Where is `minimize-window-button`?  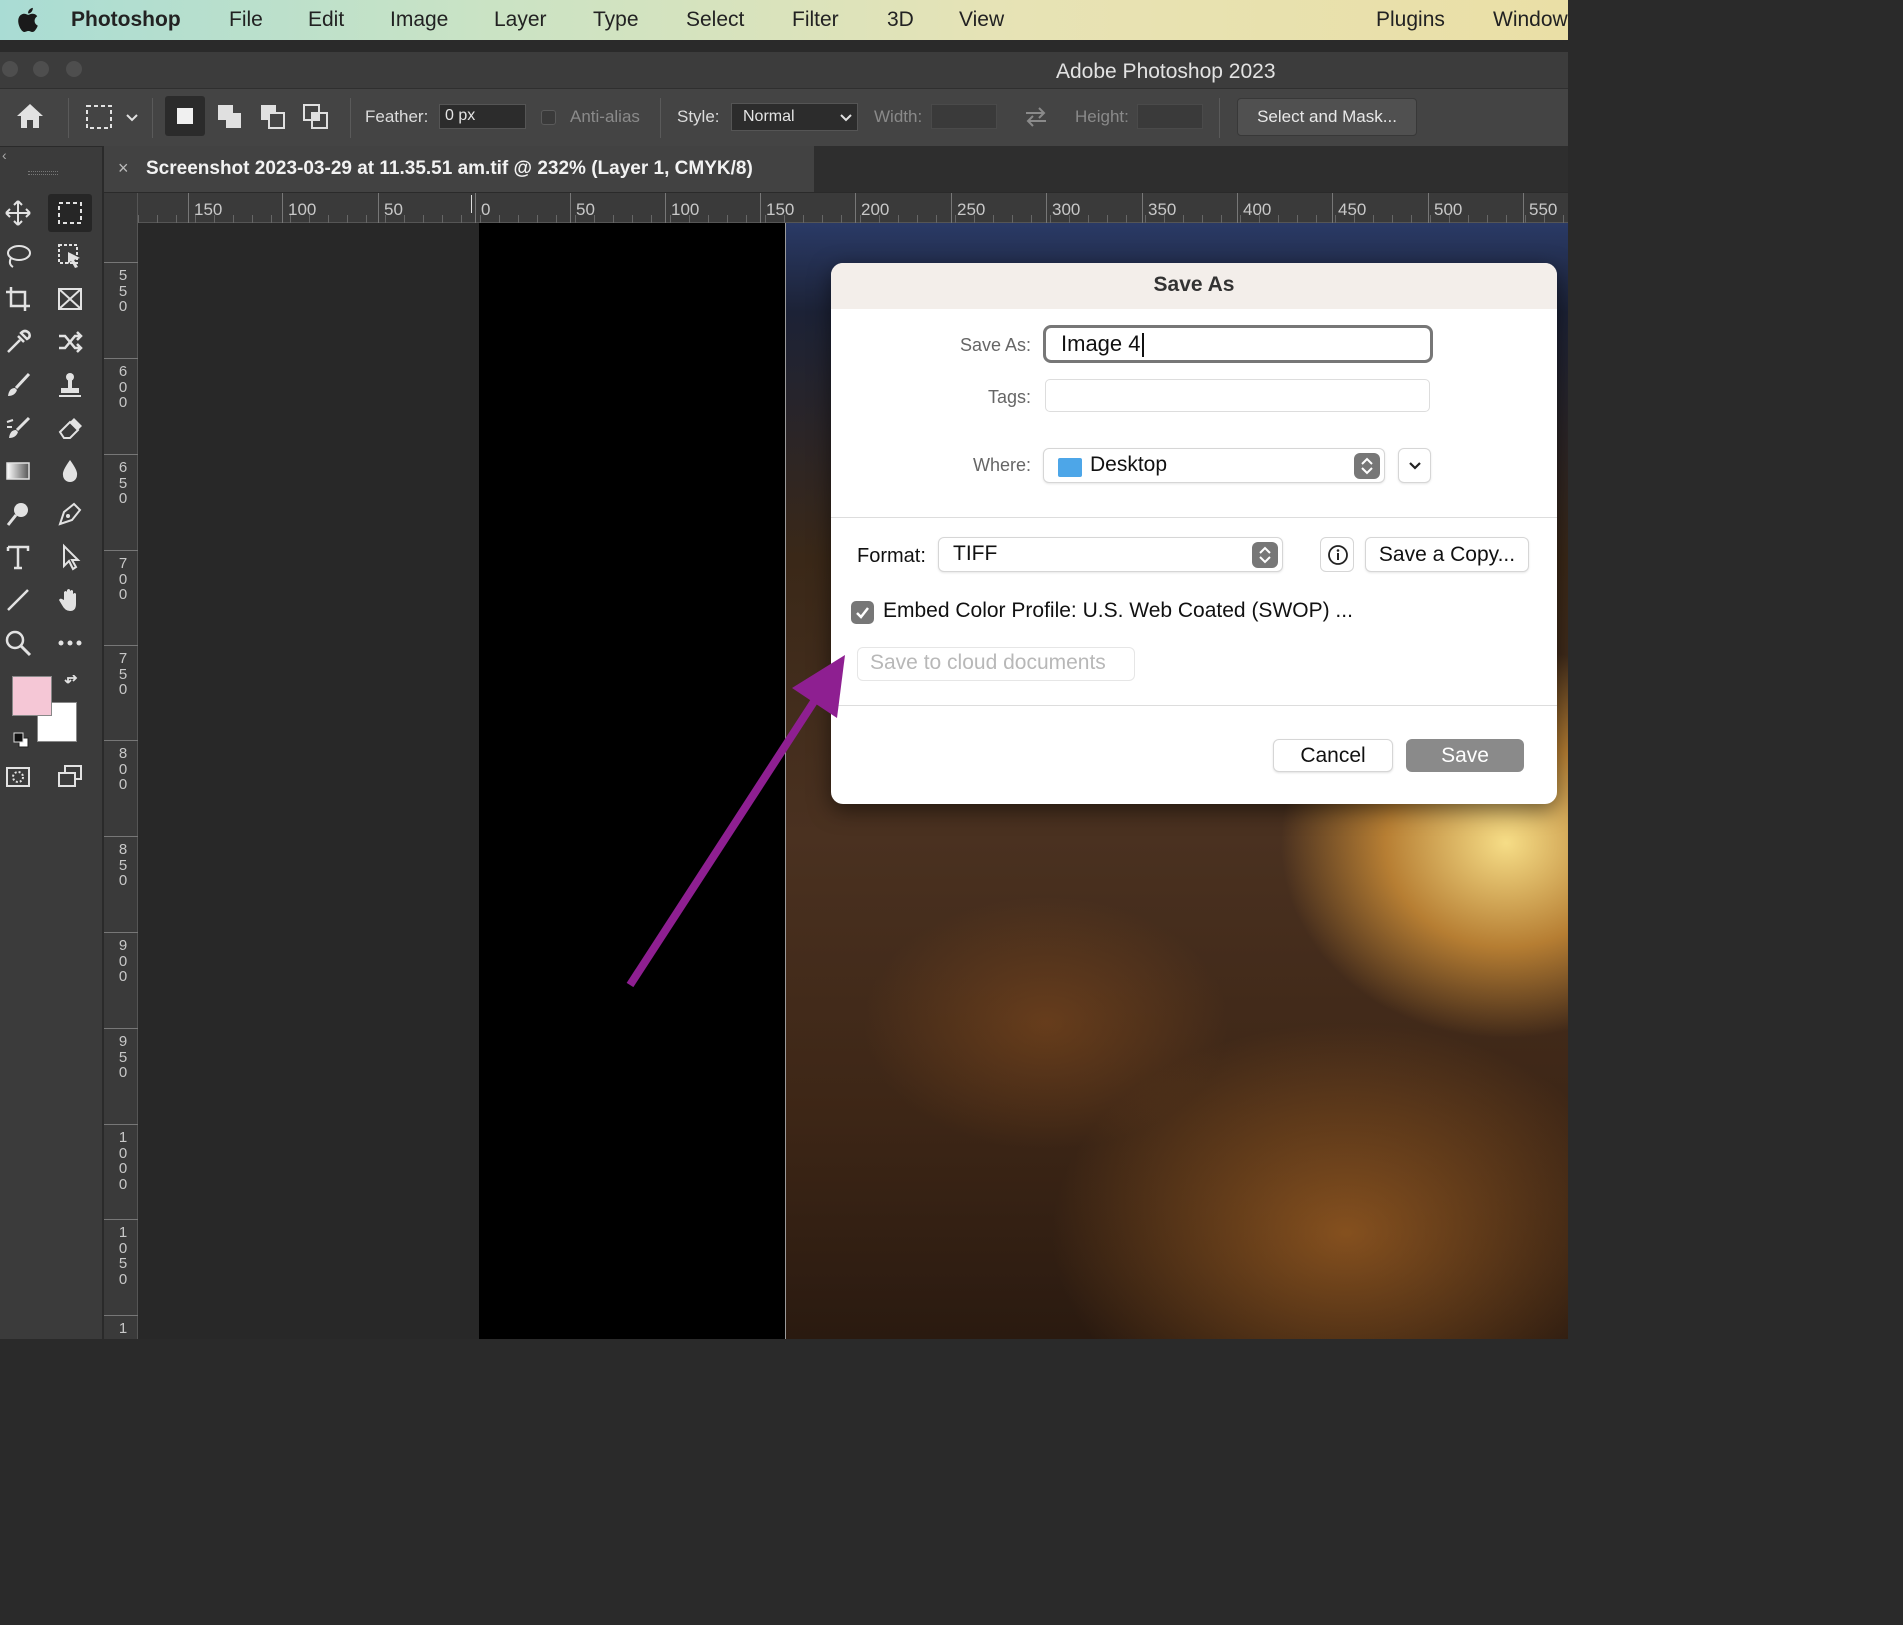
minimize-window-button is located at coordinates (41, 69).